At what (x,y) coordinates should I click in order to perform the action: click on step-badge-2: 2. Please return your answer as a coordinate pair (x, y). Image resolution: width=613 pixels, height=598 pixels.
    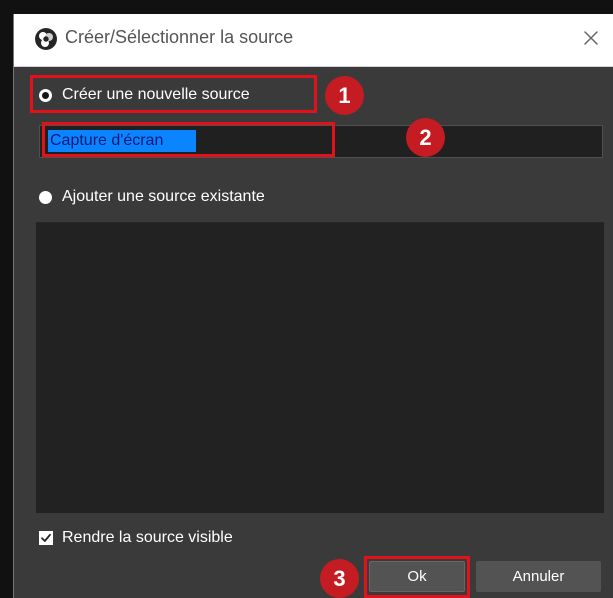
    Looking at the image, I should click on (425, 137).